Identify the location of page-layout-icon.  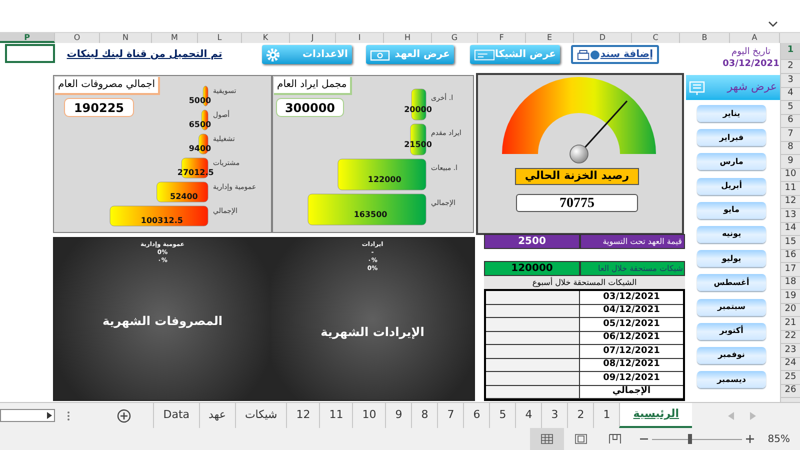
(580, 439).